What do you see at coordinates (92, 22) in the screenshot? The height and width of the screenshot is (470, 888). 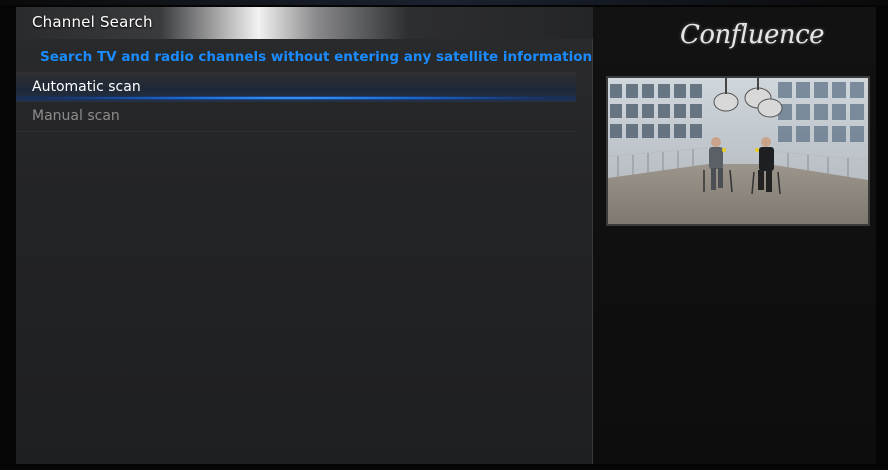 I see `window-title: Channel Search` at bounding box center [92, 22].